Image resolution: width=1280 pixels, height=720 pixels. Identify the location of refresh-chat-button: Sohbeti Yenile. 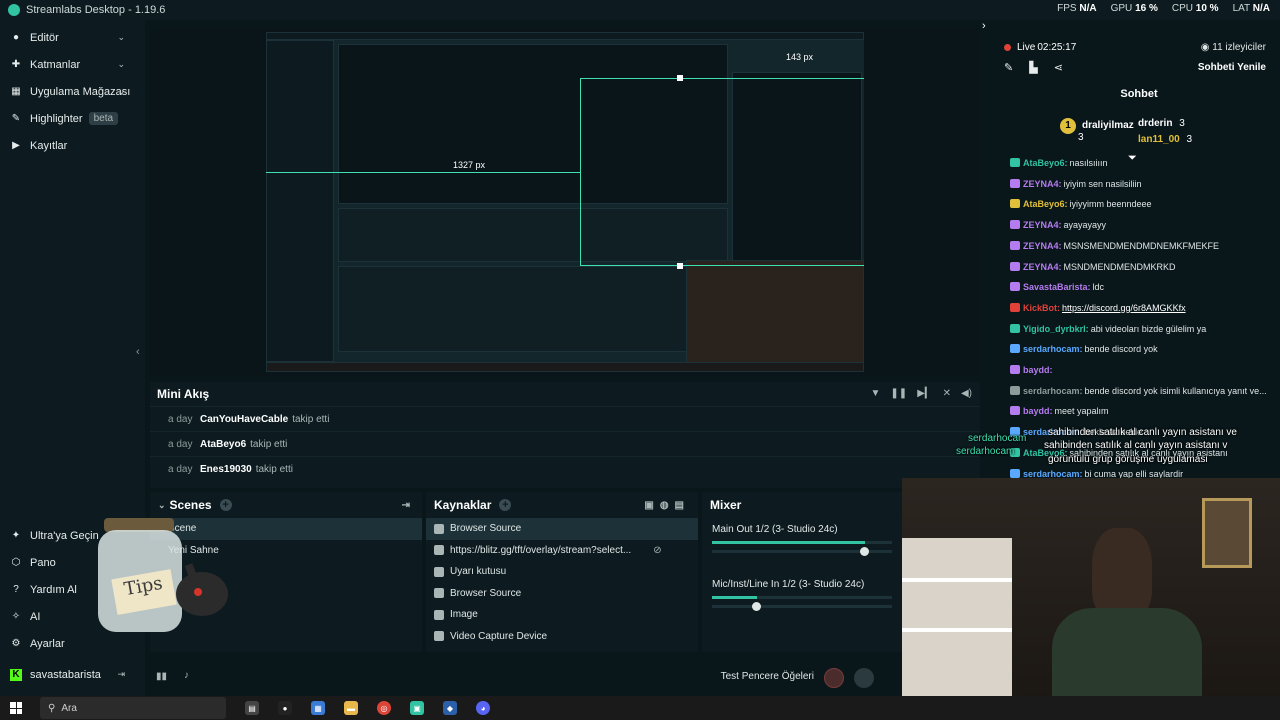
(1232, 67).